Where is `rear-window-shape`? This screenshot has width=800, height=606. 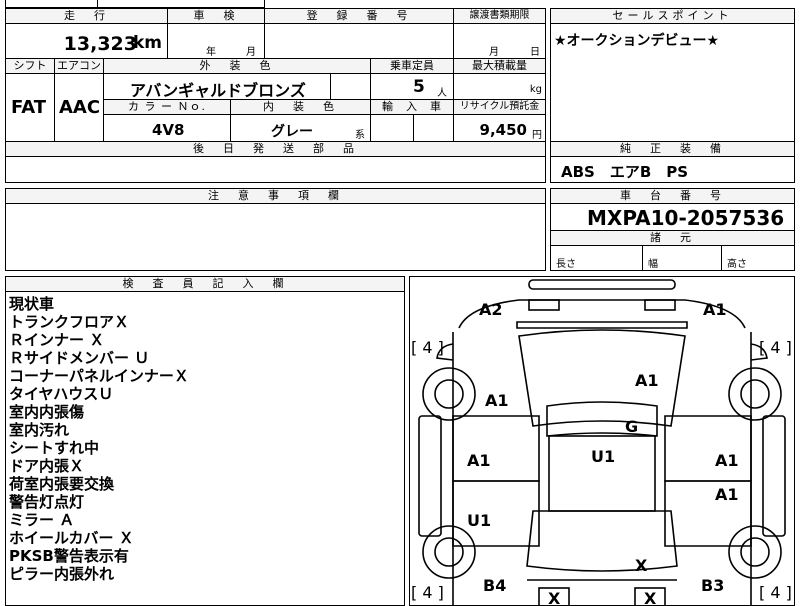 rear-window-shape is located at coordinates (602, 541).